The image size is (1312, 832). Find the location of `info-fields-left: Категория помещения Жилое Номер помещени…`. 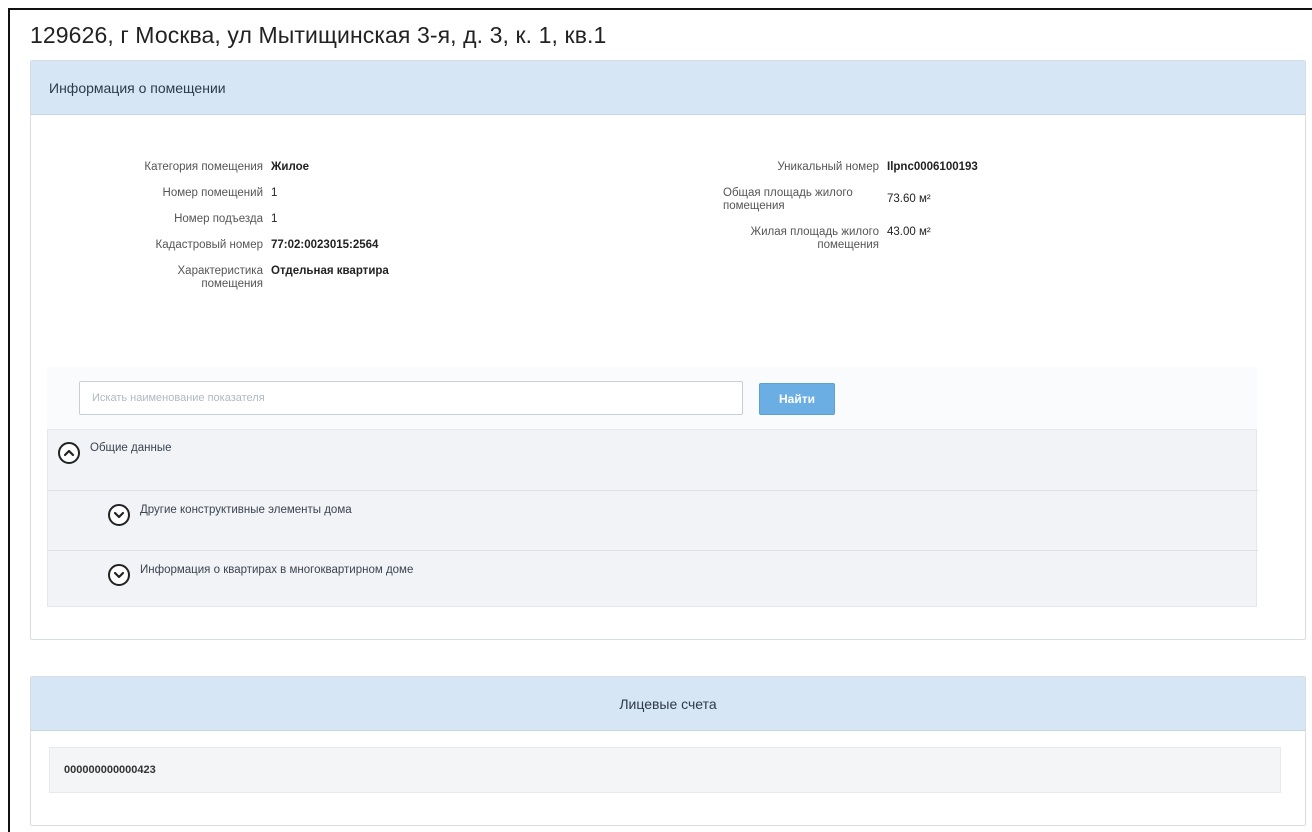

info-fields-left: Категория помещения Жилое Номер помещени… is located at coordinates (351, 232).